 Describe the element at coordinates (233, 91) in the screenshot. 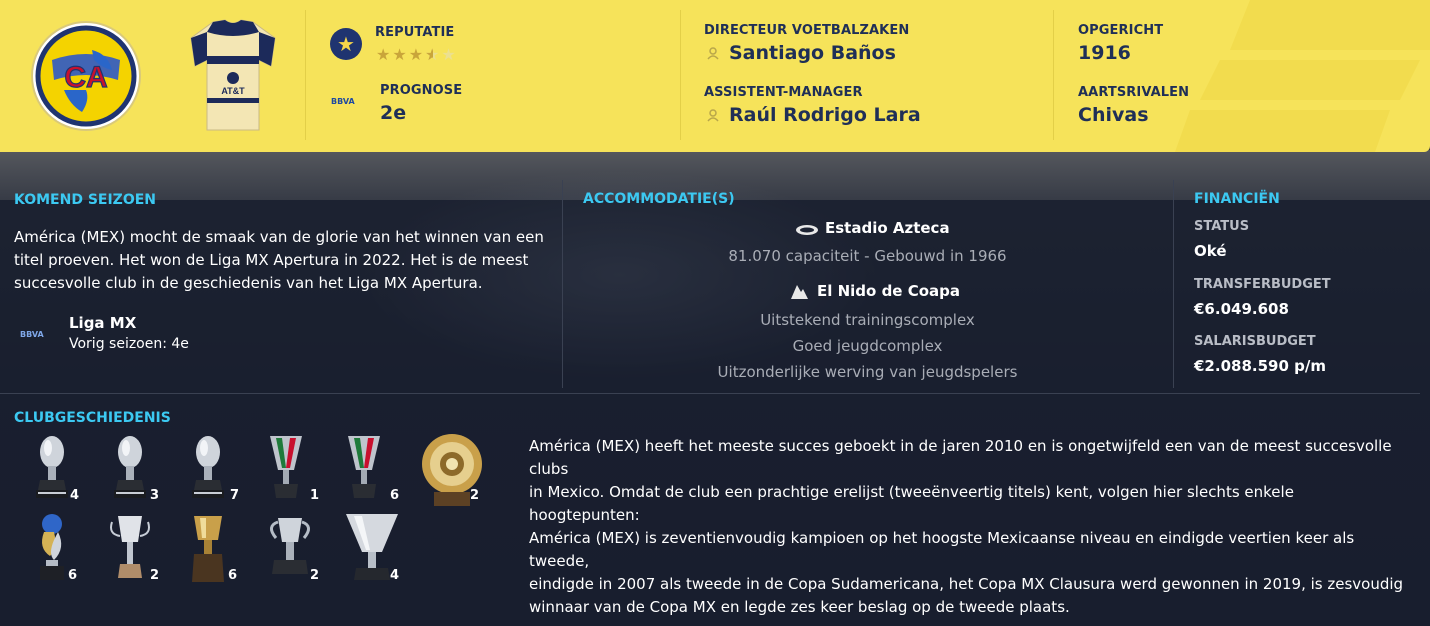

I see `svg-text: AT&T` at that location.